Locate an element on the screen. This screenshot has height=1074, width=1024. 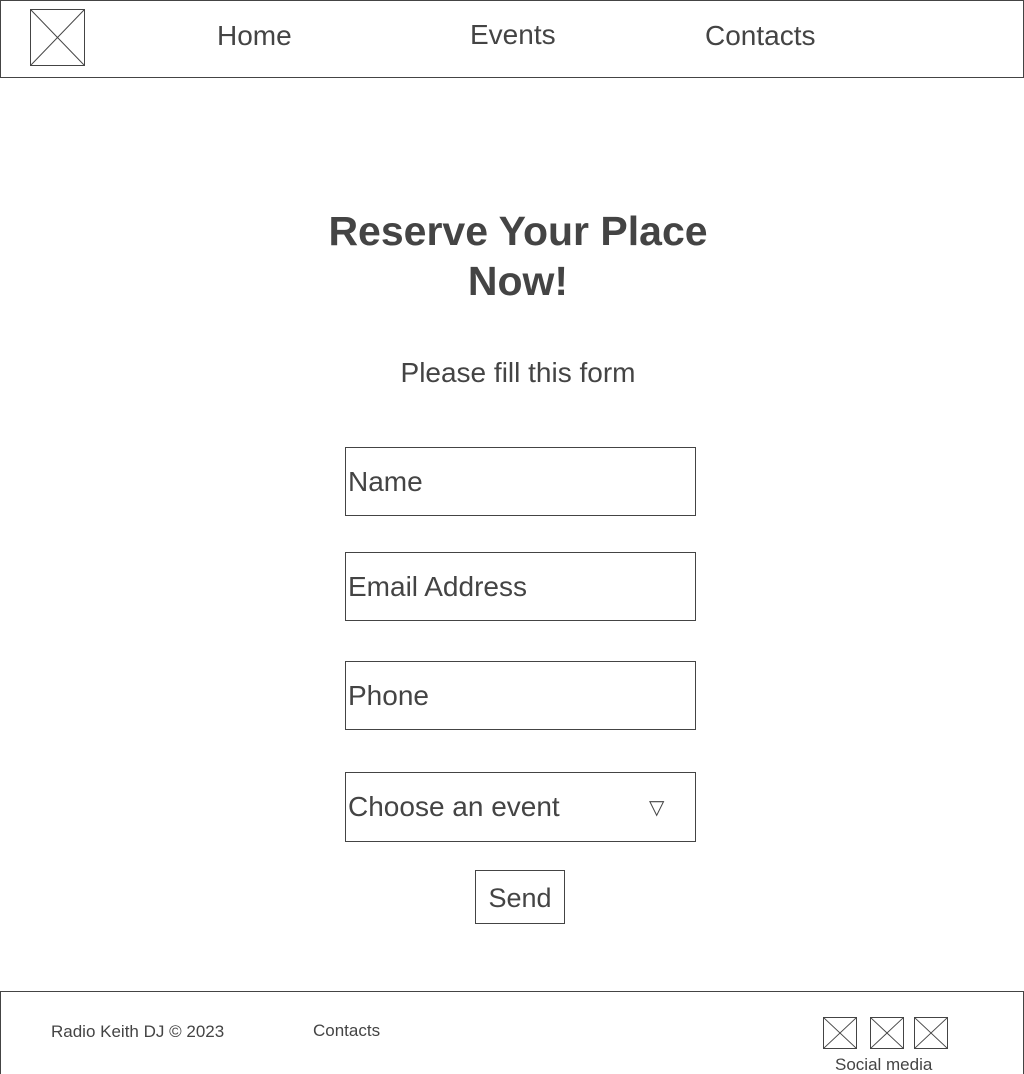
phone-input is located at coordinates (520, 695).